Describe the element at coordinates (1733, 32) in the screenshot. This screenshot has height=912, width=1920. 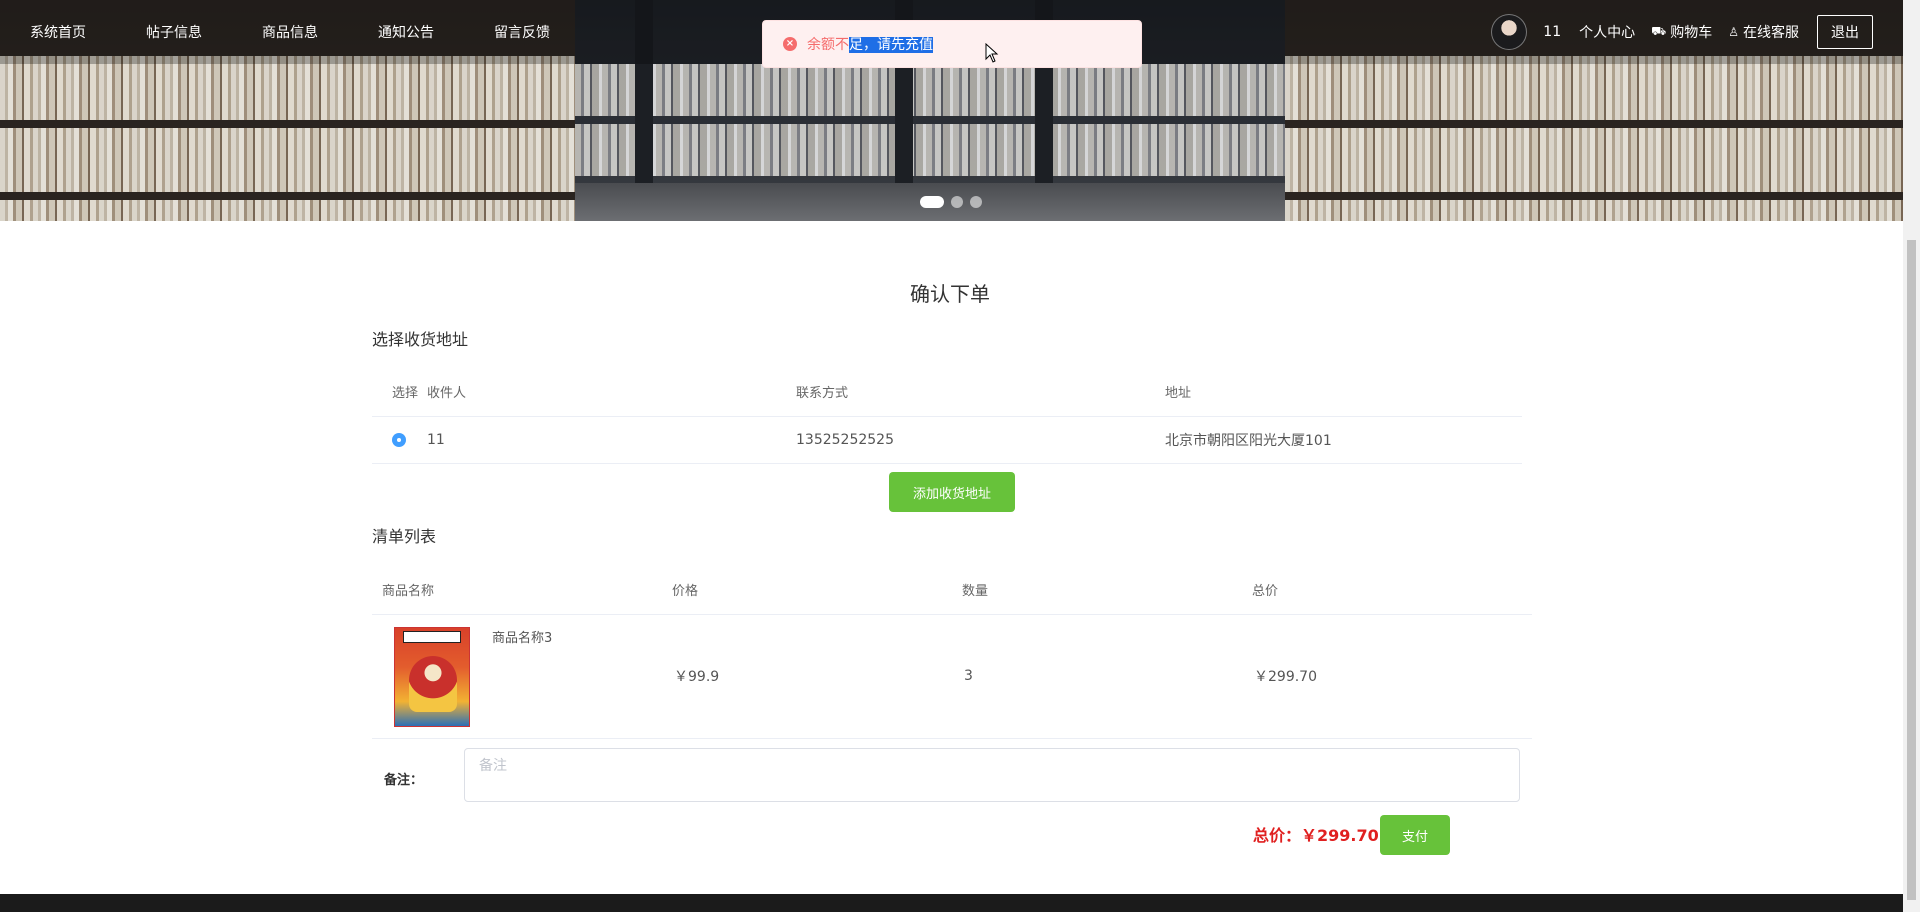
I see `user-icon: ♙` at that location.